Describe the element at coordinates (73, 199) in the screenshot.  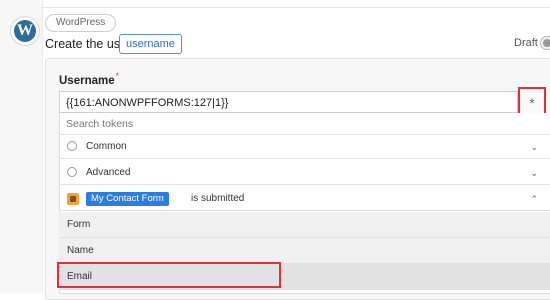
I see `wpforms-logo-icon` at that location.